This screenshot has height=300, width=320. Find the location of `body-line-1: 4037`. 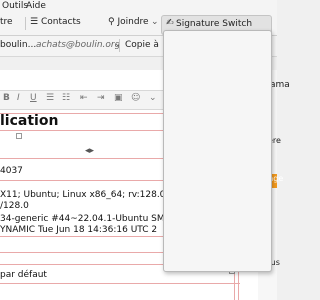

body-line-1: 4037 is located at coordinates (11, 171).